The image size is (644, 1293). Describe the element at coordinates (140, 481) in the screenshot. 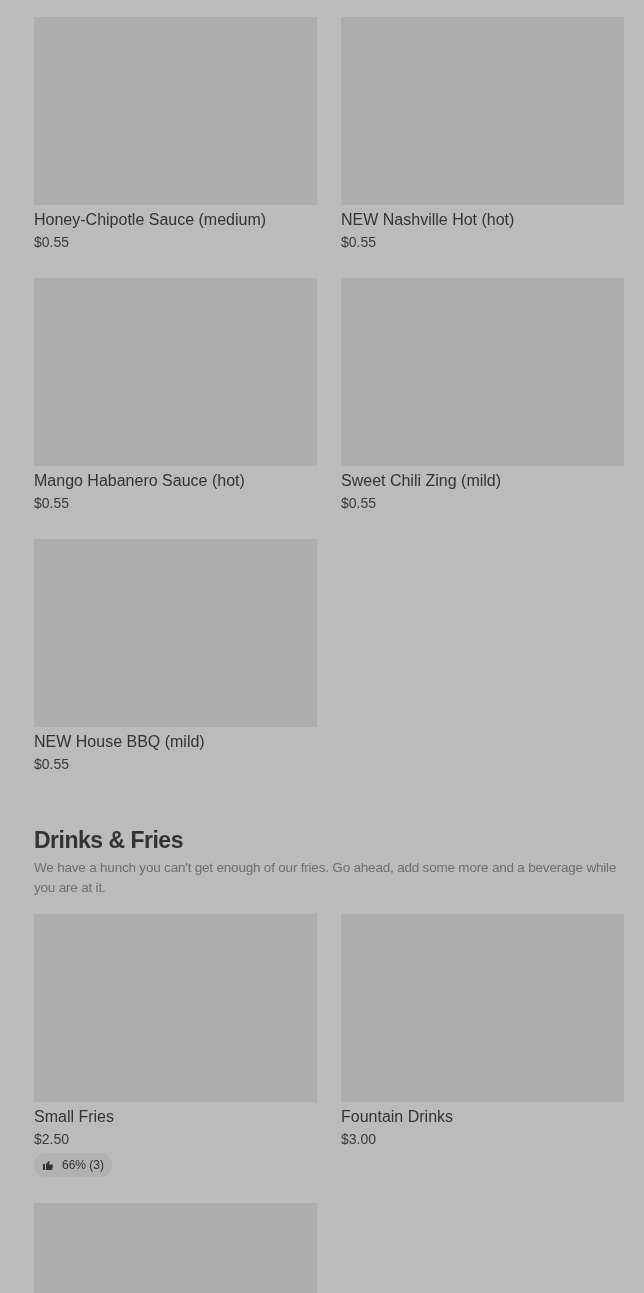

I see `item-name: Mango Habanero Sauce (hot)` at that location.